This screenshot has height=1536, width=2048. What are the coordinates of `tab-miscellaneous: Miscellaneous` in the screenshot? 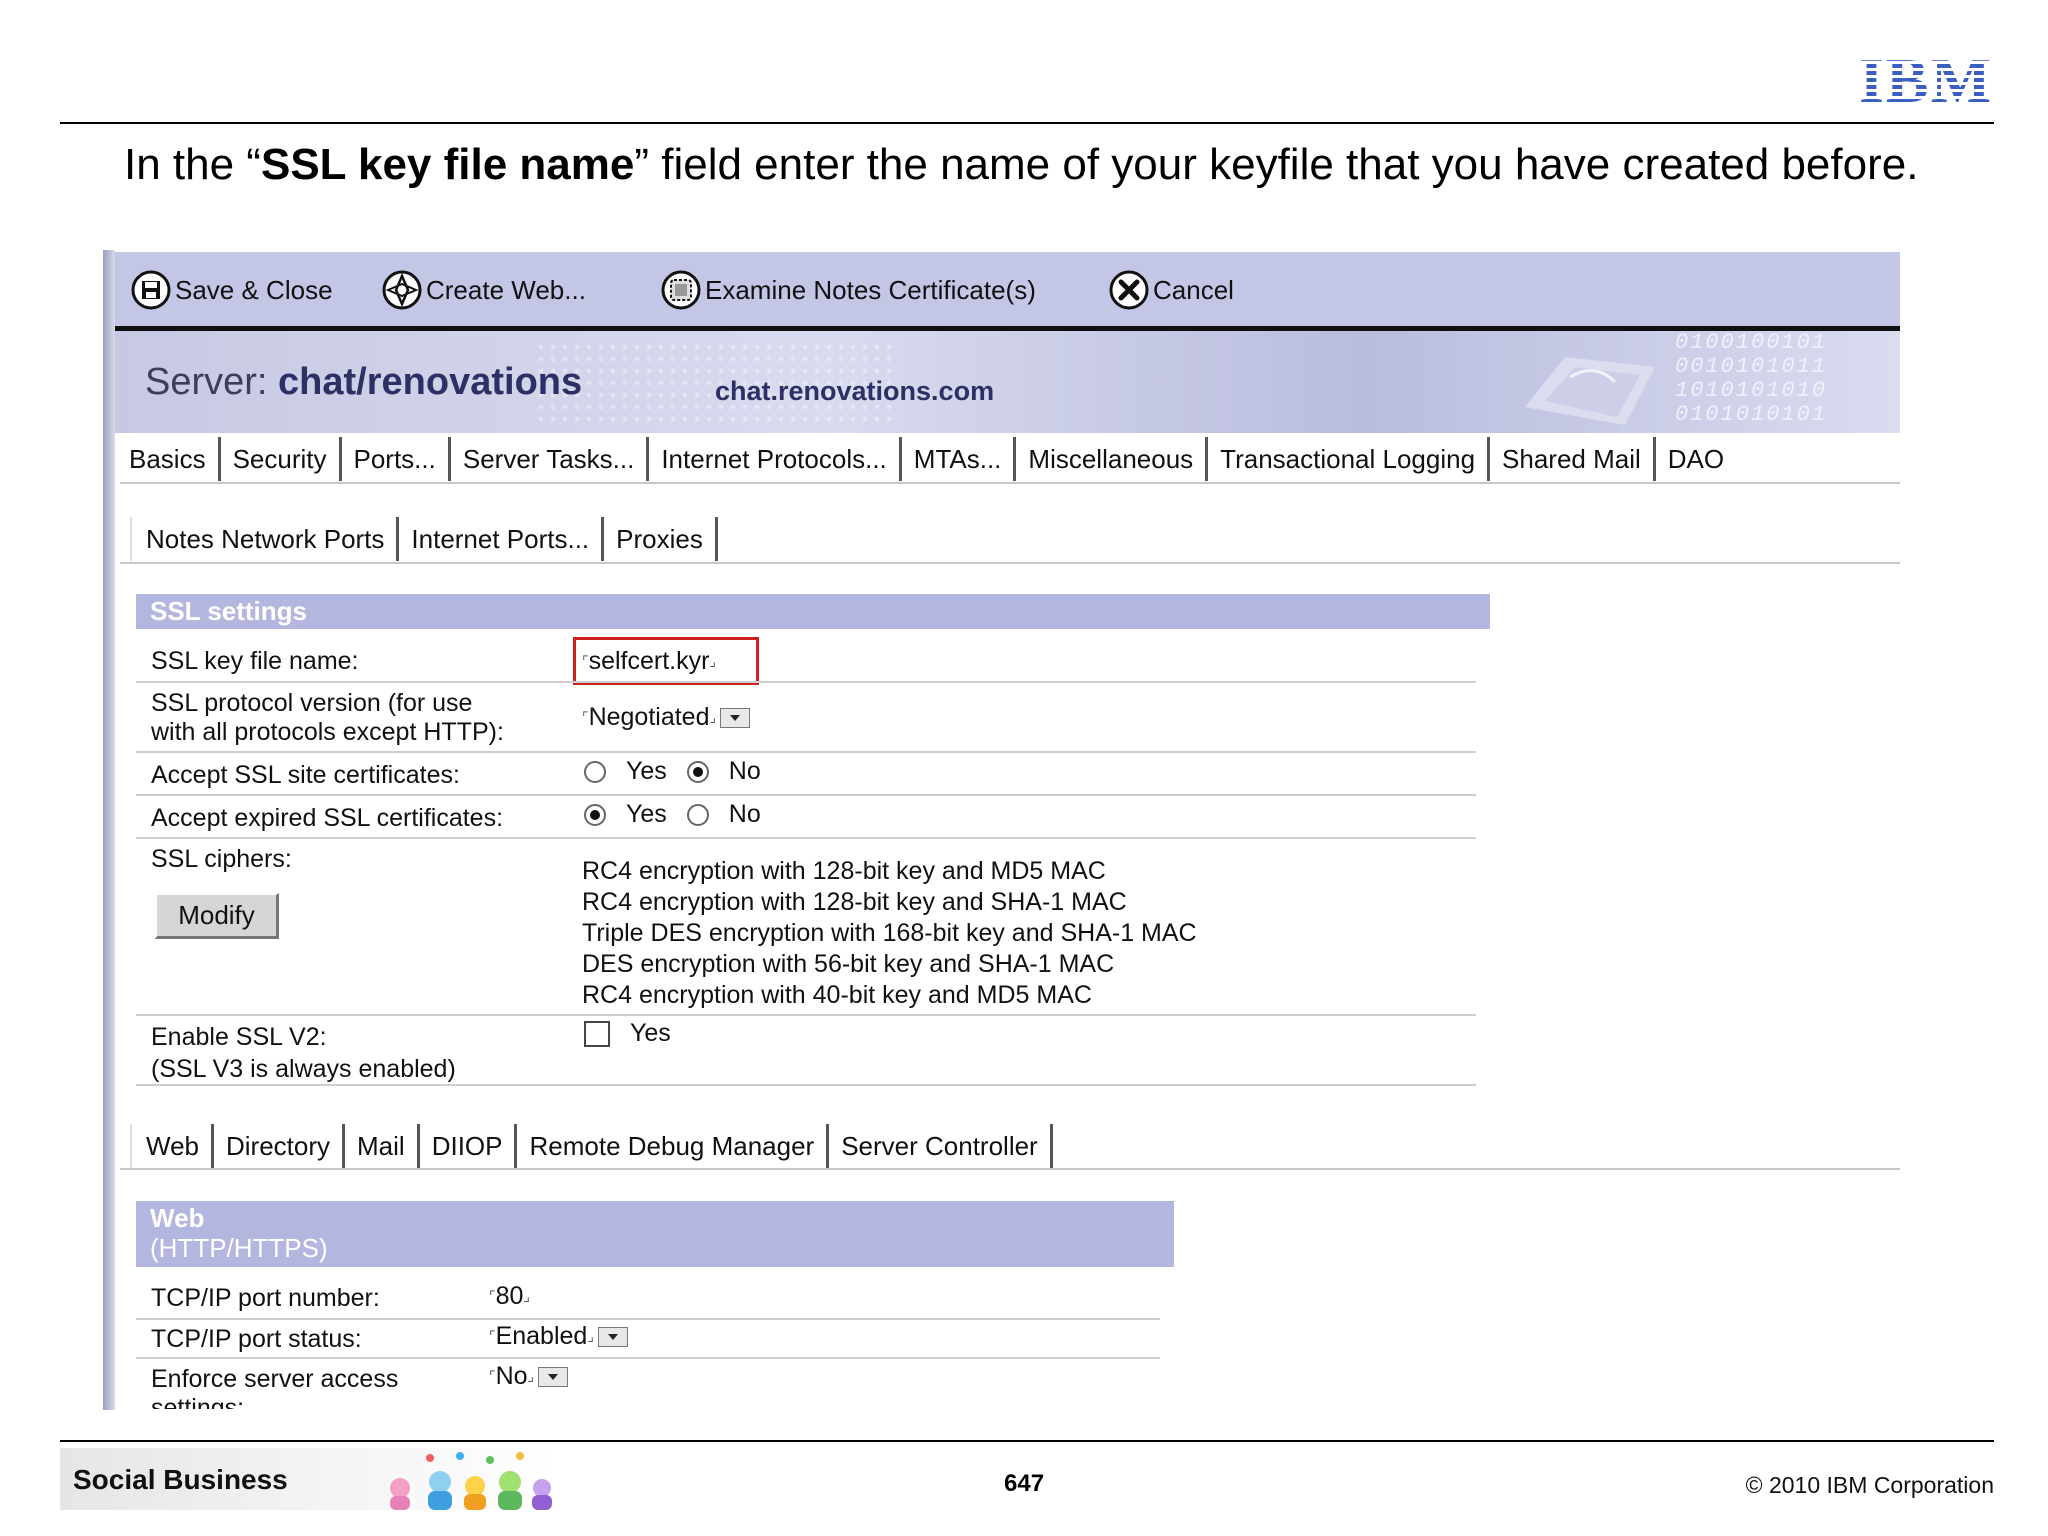 It's located at (1112, 459).